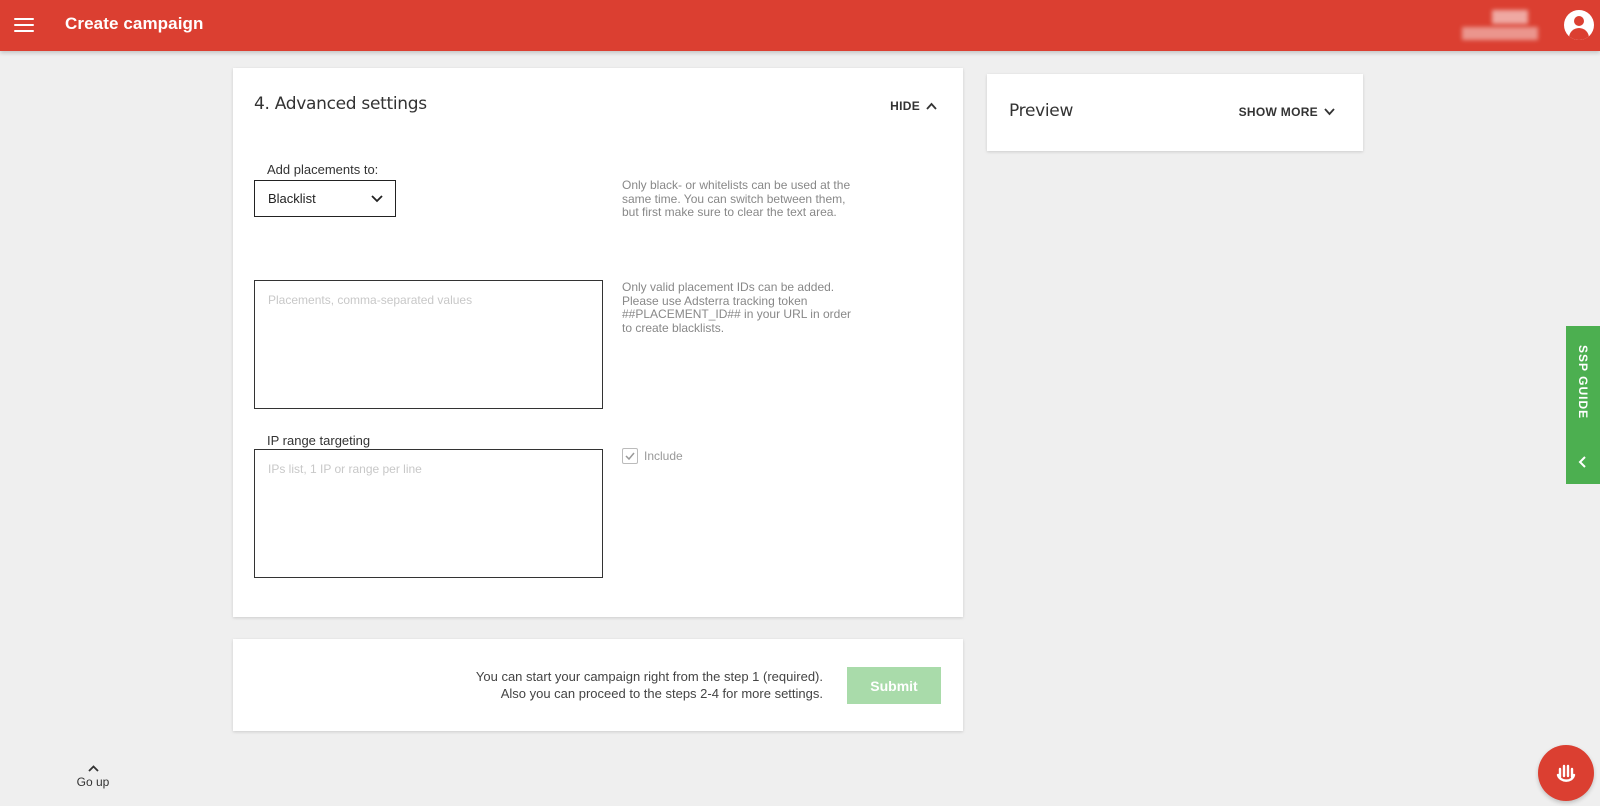 The image size is (1600, 806). Describe the element at coordinates (93, 782) in the screenshot. I see `go-up-label: Go up` at that location.